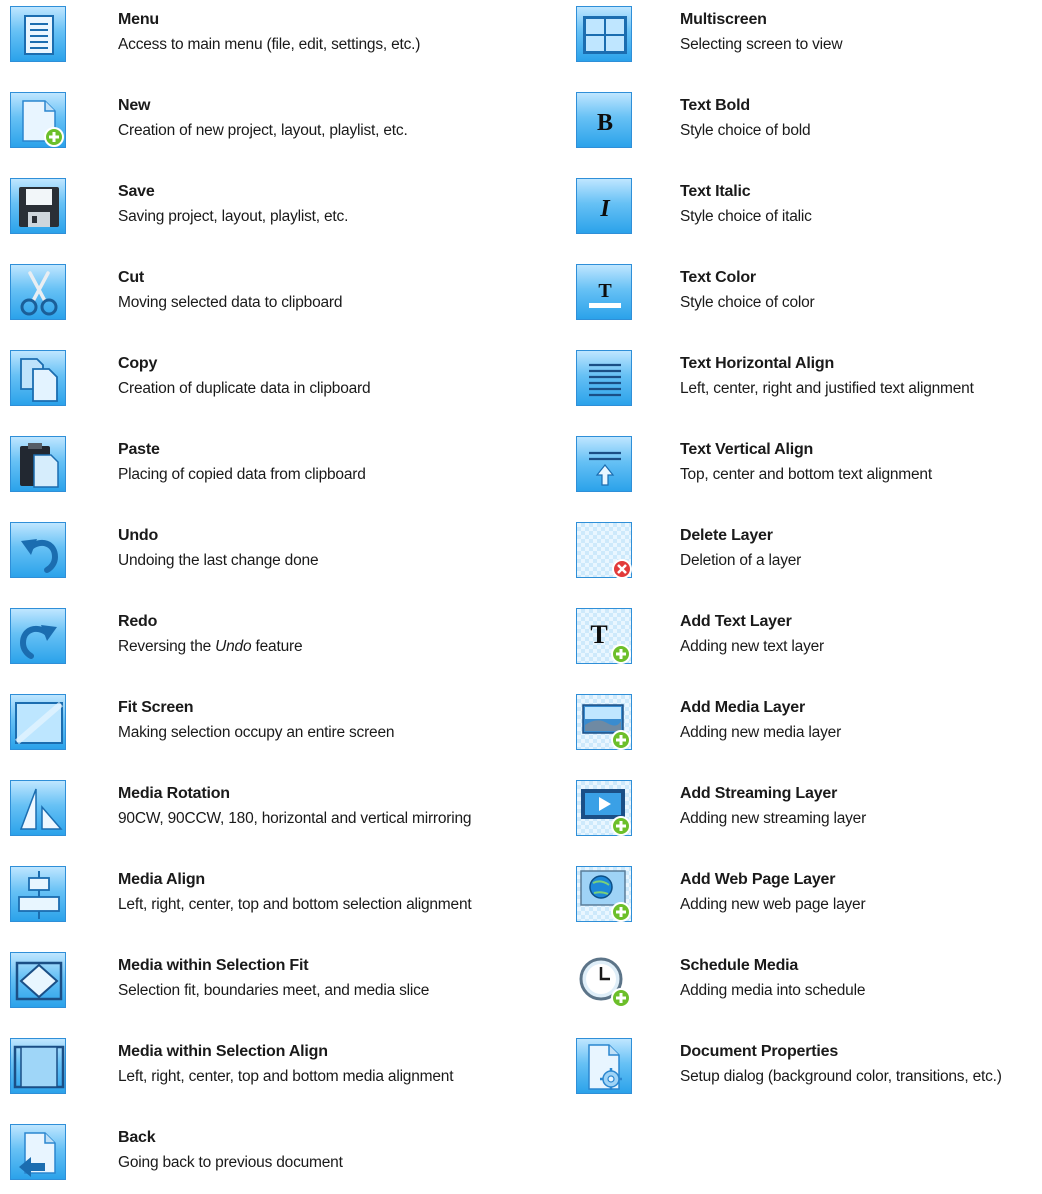 Image resolution: width=1042 pixels, height=1194 pixels. Describe the element at coordinates (746, 216) in the screenshot. I see `item-description: Style choice of italic` at that location.